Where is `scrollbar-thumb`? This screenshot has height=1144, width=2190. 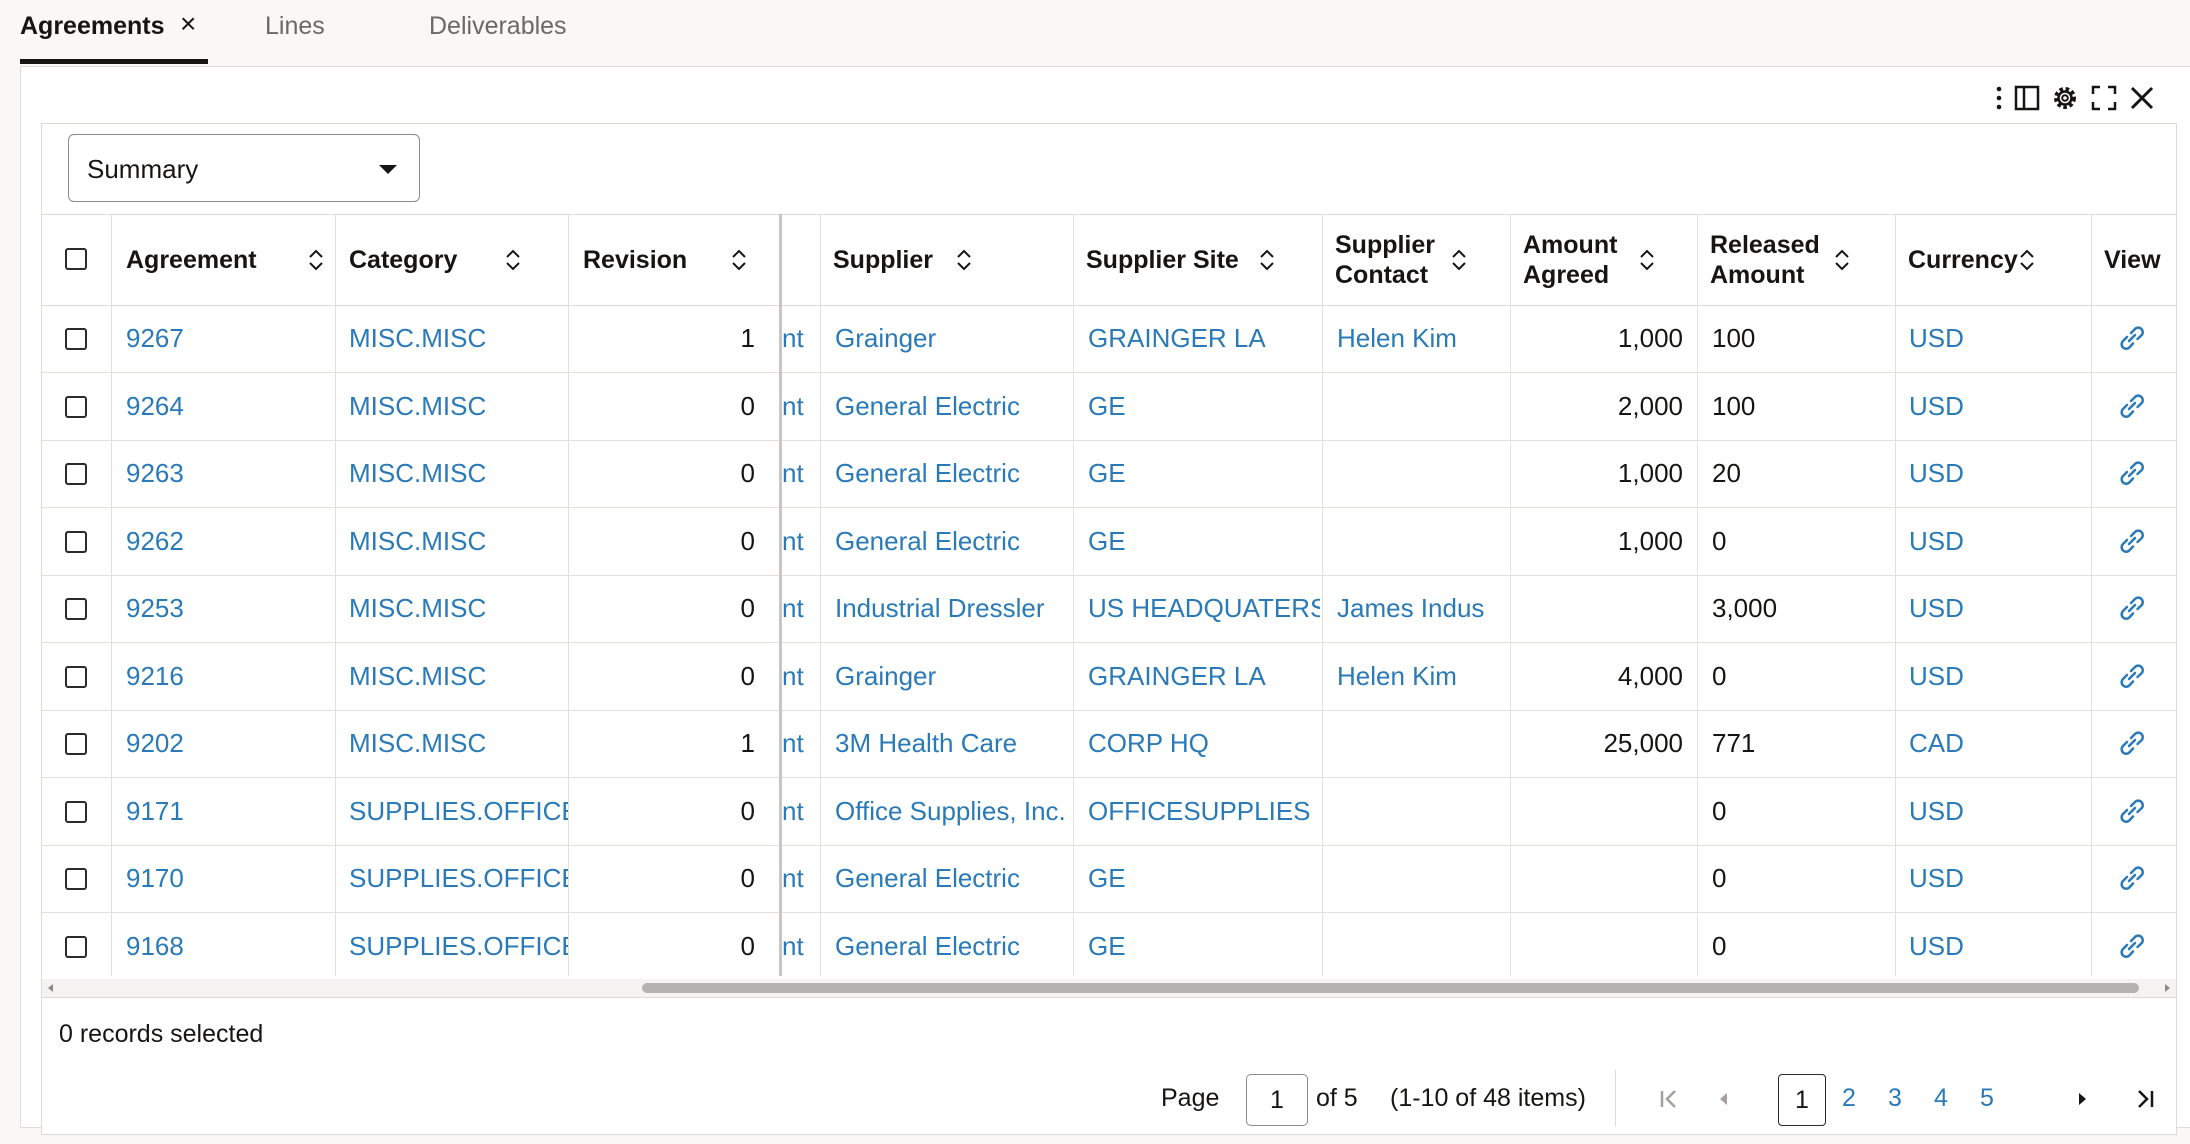
scrollbar-thumb is located at coordinates (1390, 988).